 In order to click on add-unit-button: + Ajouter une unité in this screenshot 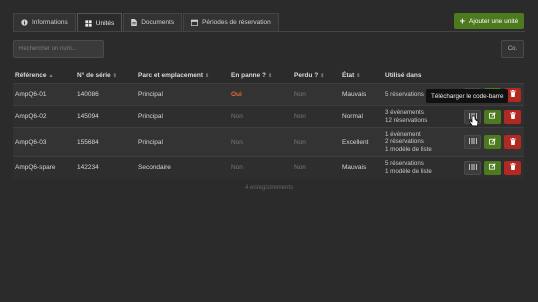, I will do `click(489, 21)`.